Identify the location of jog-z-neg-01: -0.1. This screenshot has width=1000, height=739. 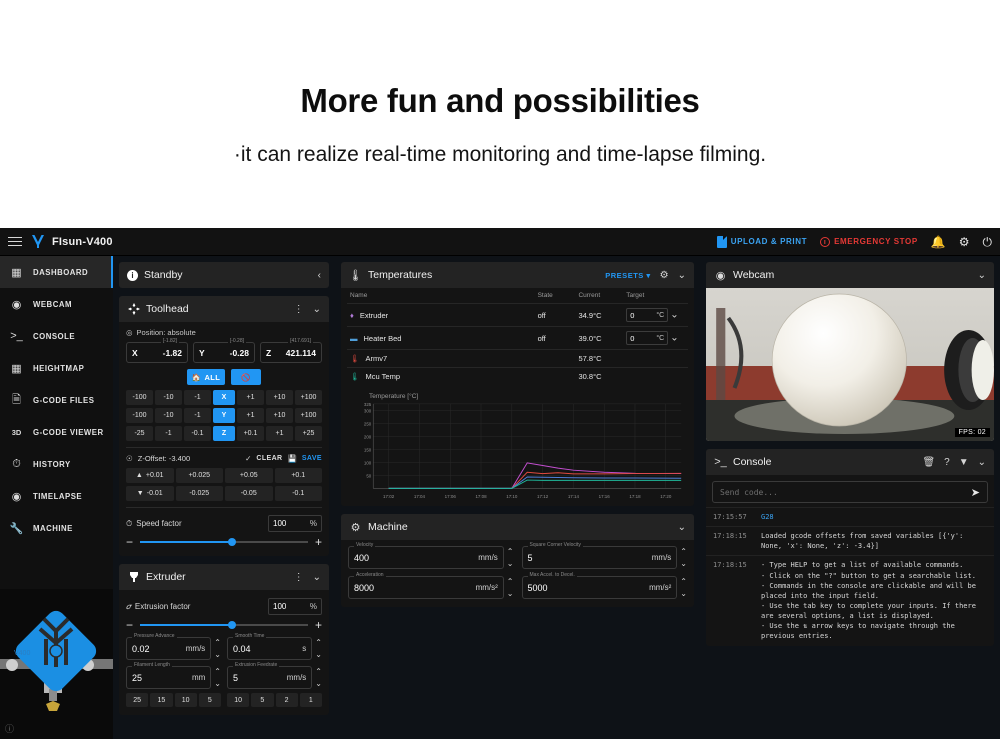
(197, 433).